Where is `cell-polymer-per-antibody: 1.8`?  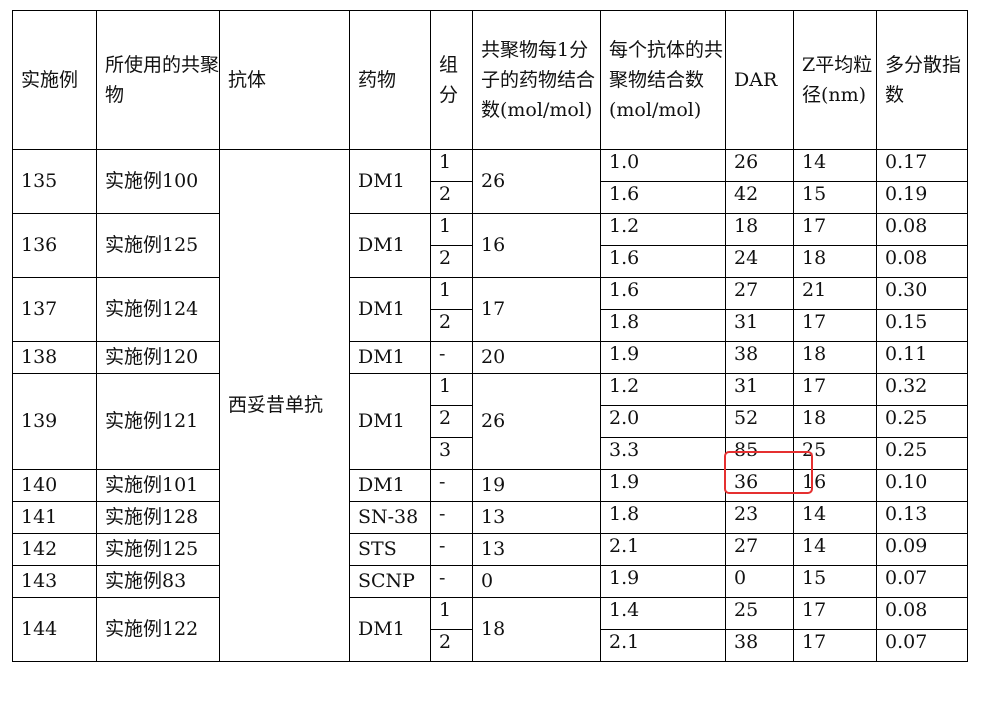
cell-polymer-per-antibody: 1.8 is located at coordinates (663, 517).